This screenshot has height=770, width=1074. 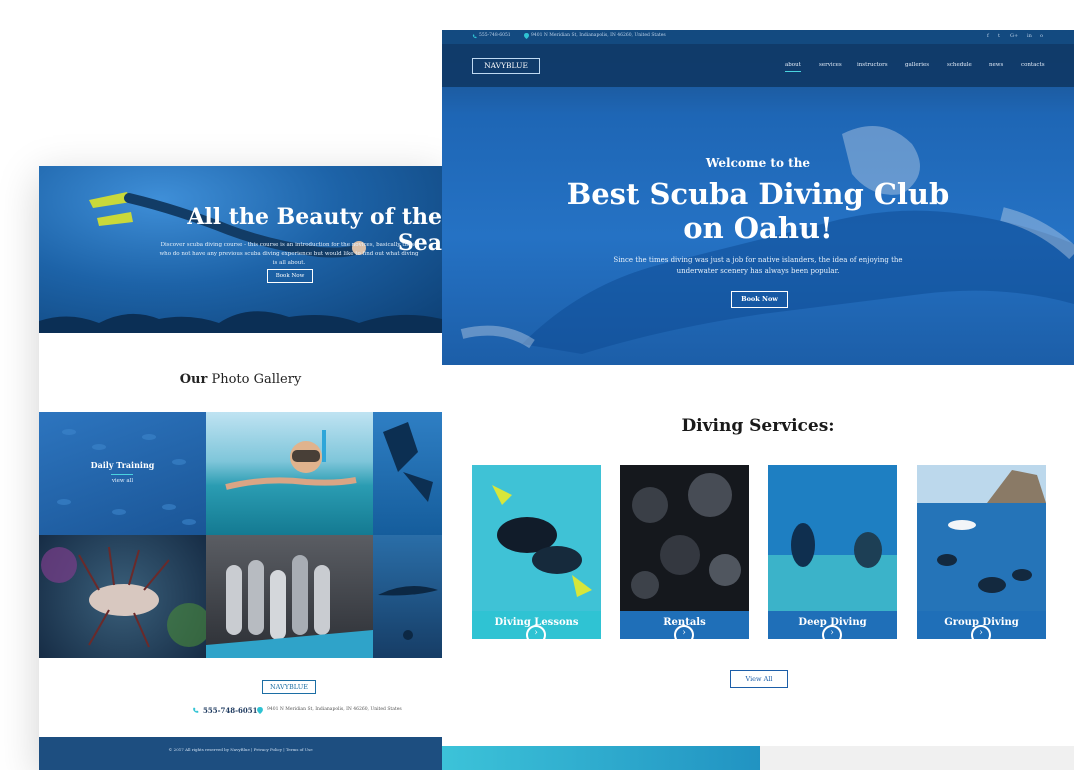 What do you see at coordinates (193, 379) in the screenshot?
I see `gallery-title-bold: Our` at bounding box center [193, 379].